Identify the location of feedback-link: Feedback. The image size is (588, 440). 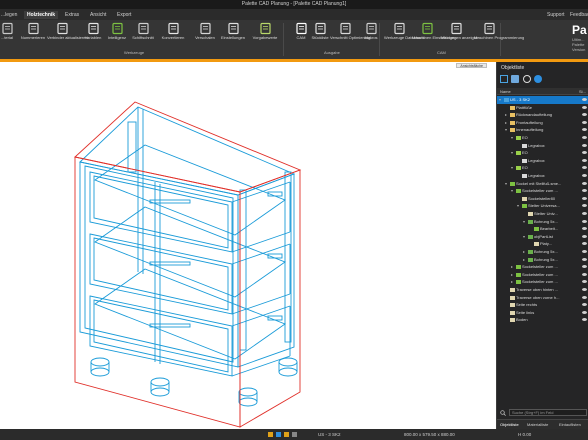
(579, 15).